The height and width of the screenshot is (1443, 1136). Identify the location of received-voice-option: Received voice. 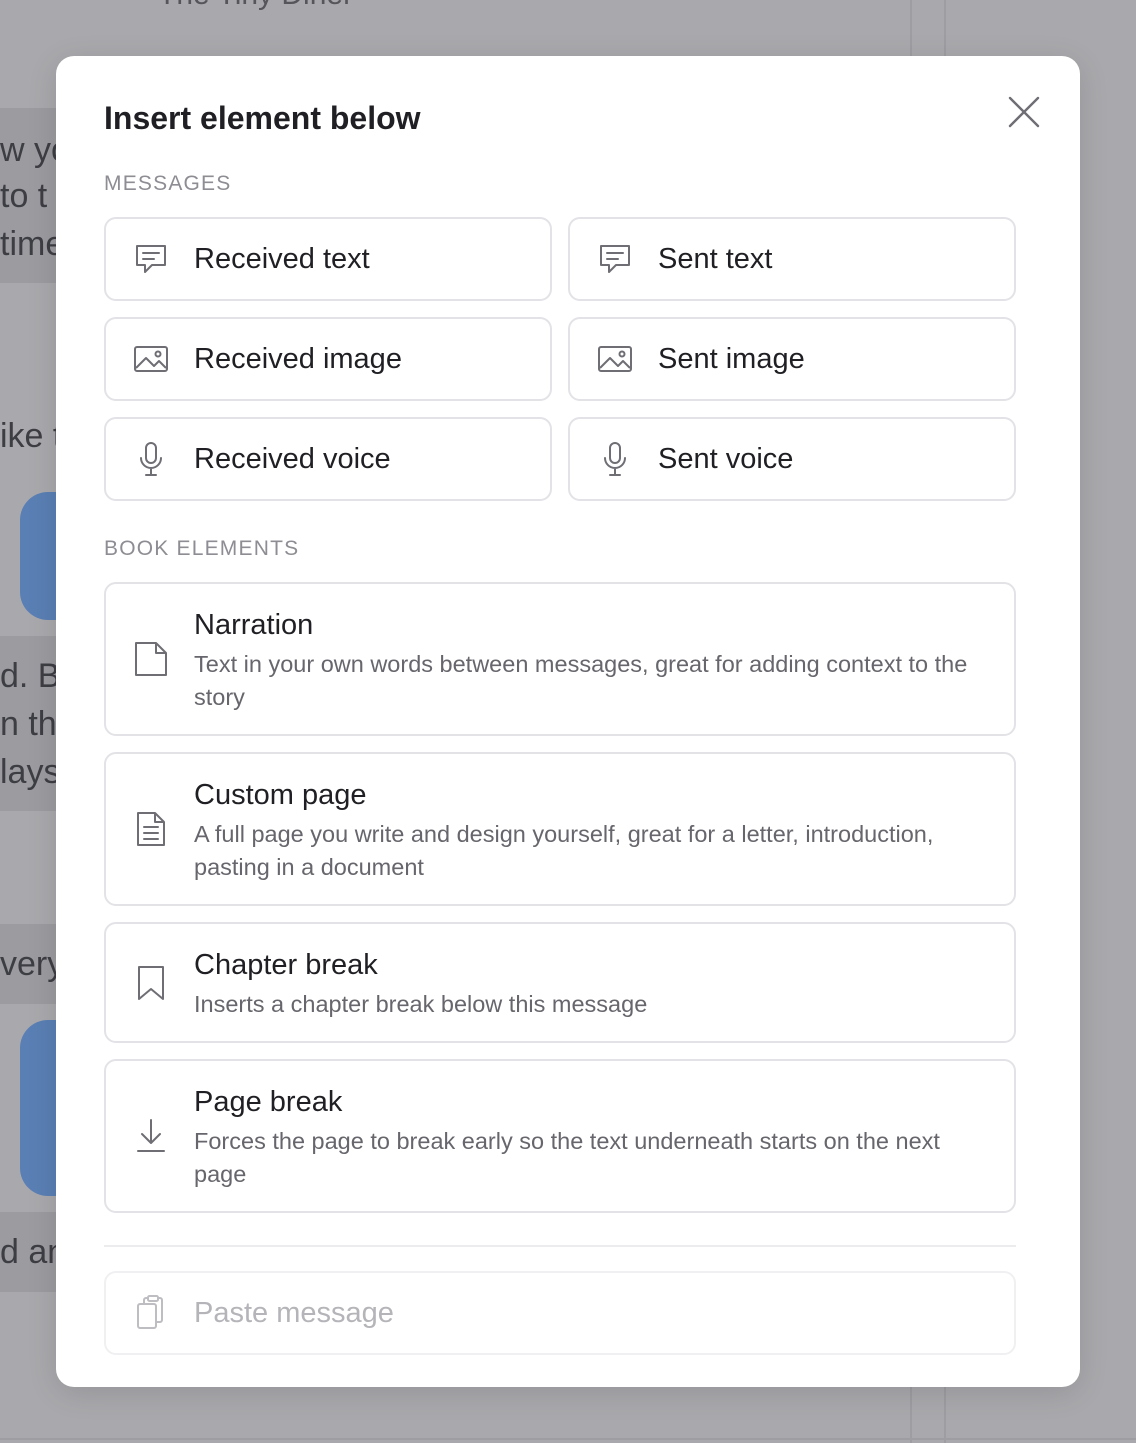
(328, 459).